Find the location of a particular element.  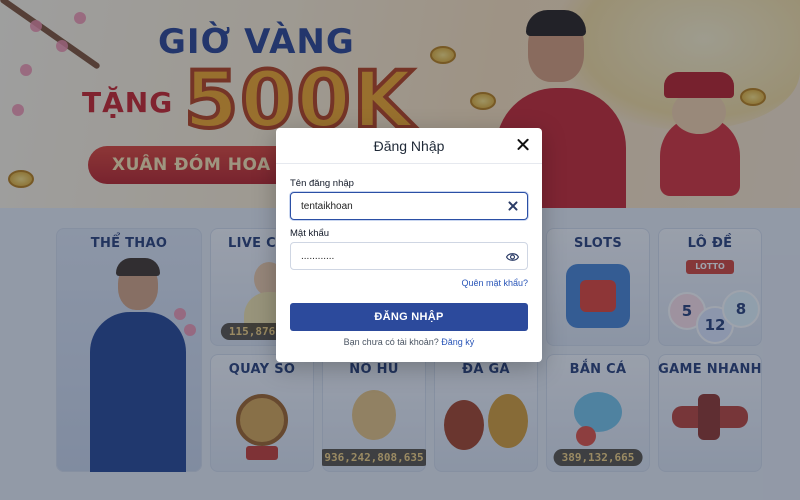

no-account-text: Bạn chưa có tài khoản? is located at coordinates (391, 342).